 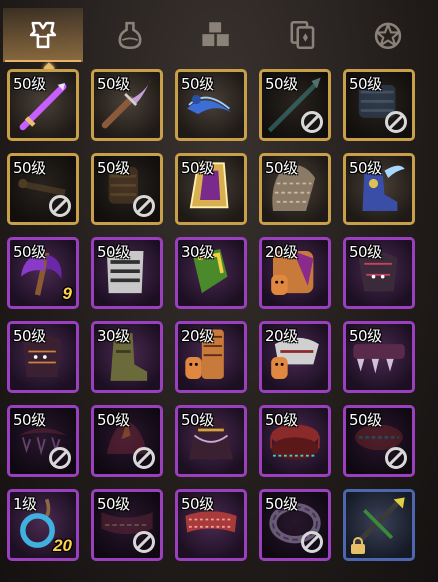 I want to click on cards-icon, so click(x=302, y=35).